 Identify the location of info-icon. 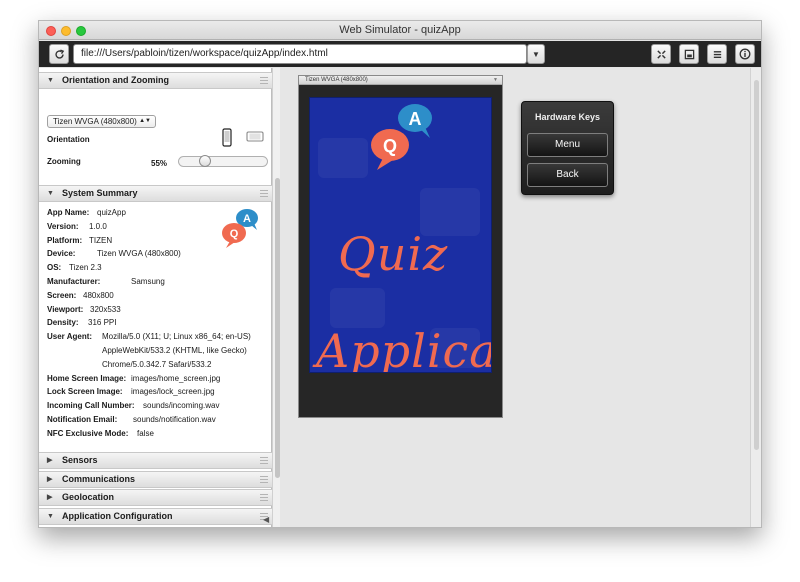
(745, 54).